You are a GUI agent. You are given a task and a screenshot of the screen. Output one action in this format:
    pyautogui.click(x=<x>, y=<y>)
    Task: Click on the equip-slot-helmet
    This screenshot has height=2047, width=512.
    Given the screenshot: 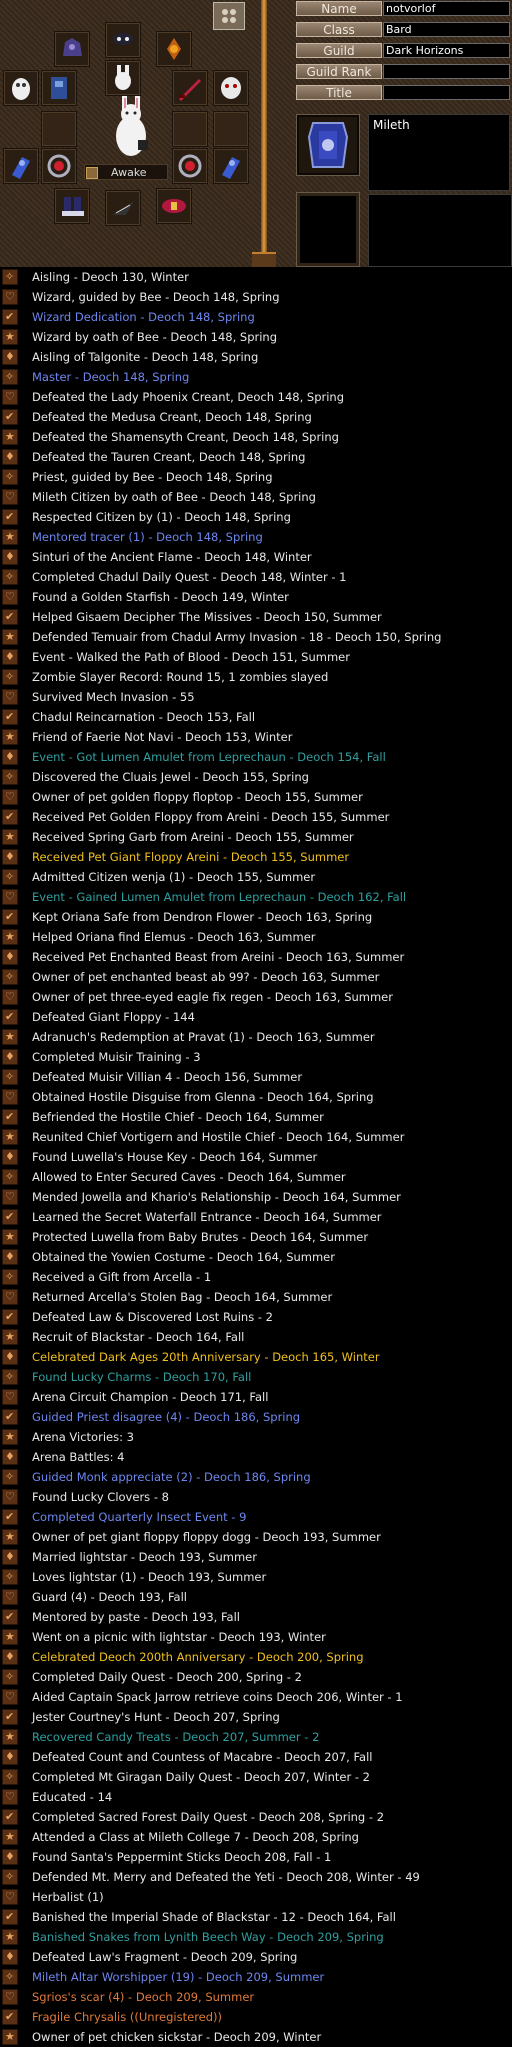 What is the action you would take?
    pyautogui.click(x=72, y=49)
    